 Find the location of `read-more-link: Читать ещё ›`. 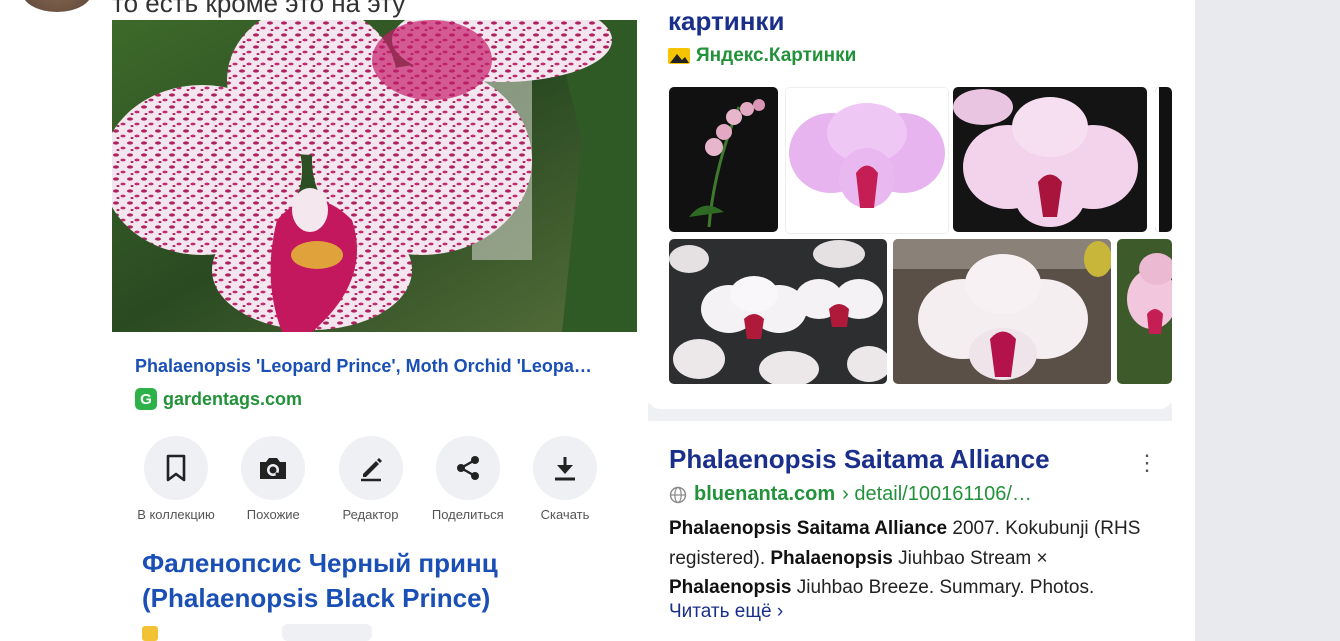

read-more-link: Читать ещё › is located at coordinates (726, 612).